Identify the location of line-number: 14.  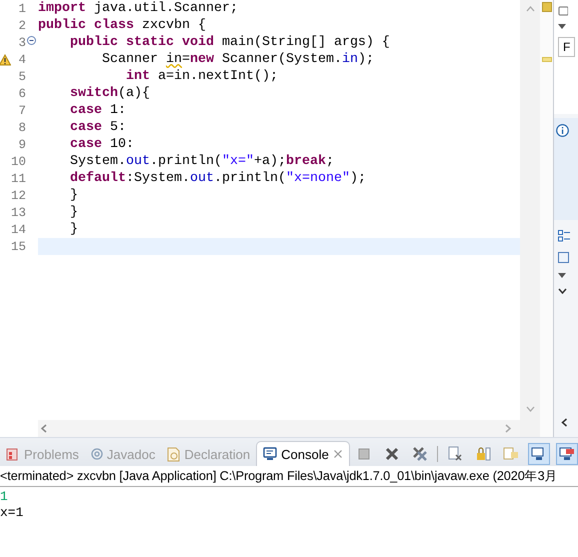
(18, 229).